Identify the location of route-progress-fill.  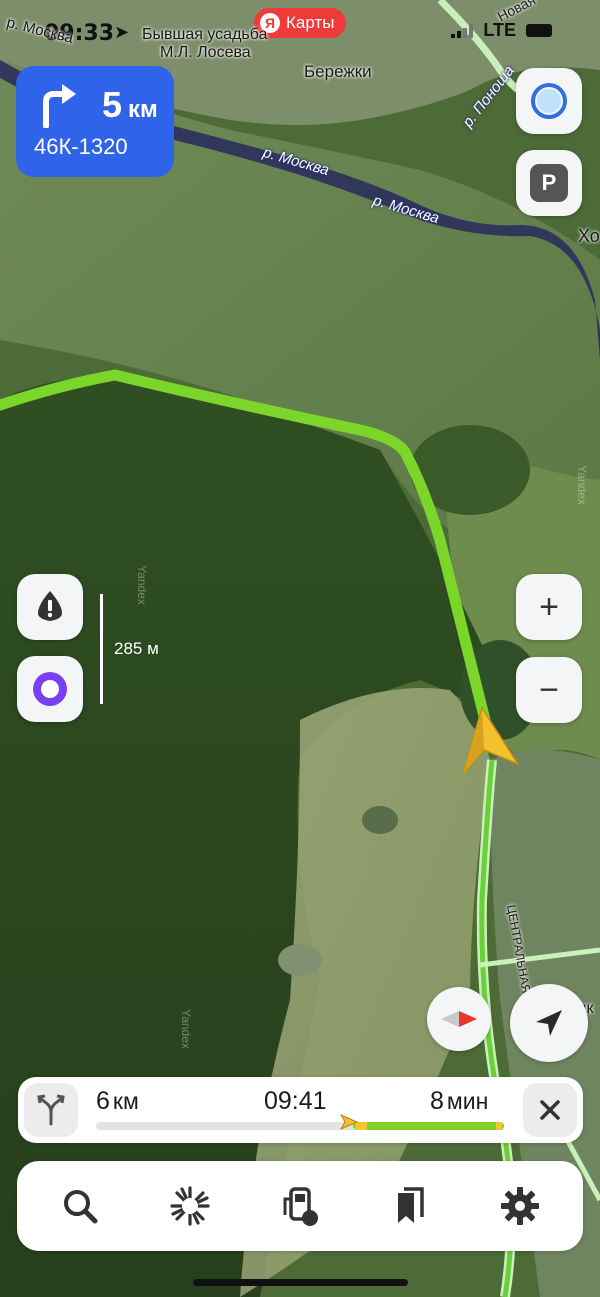
(428, 1126).